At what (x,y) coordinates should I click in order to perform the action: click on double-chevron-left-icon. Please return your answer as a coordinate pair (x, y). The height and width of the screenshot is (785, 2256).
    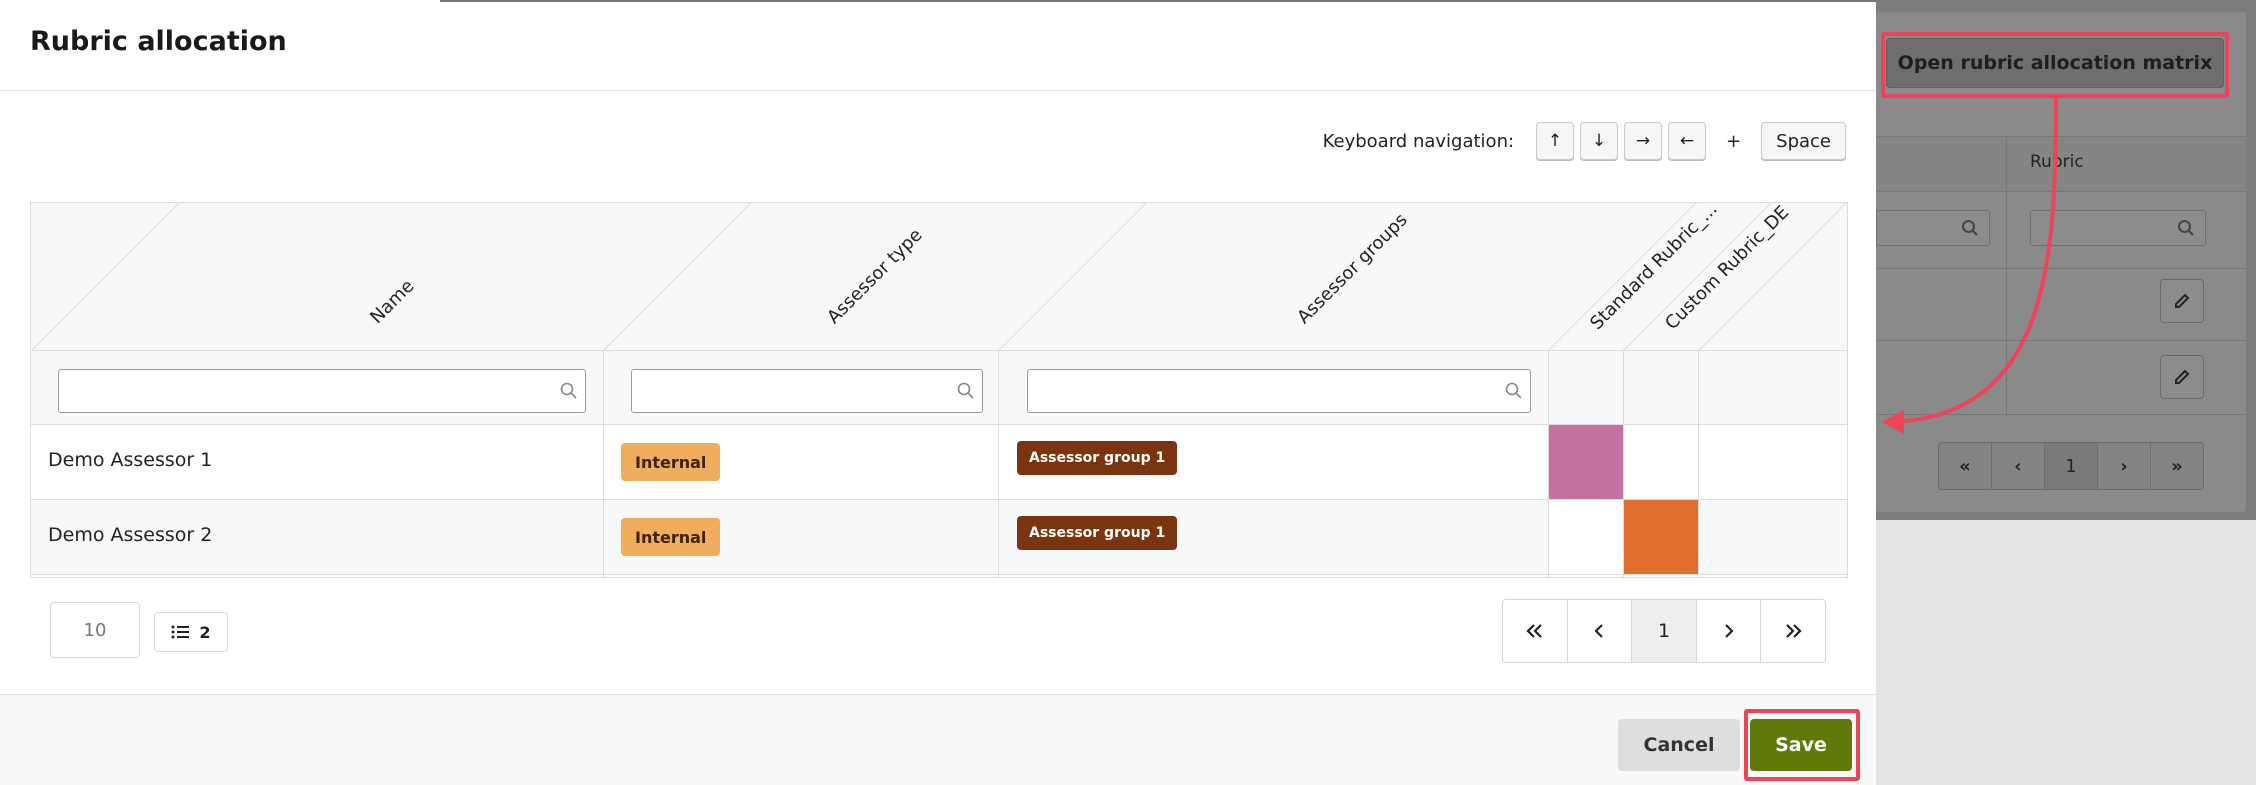
    Looking at the image, I should click on (1534, 631).